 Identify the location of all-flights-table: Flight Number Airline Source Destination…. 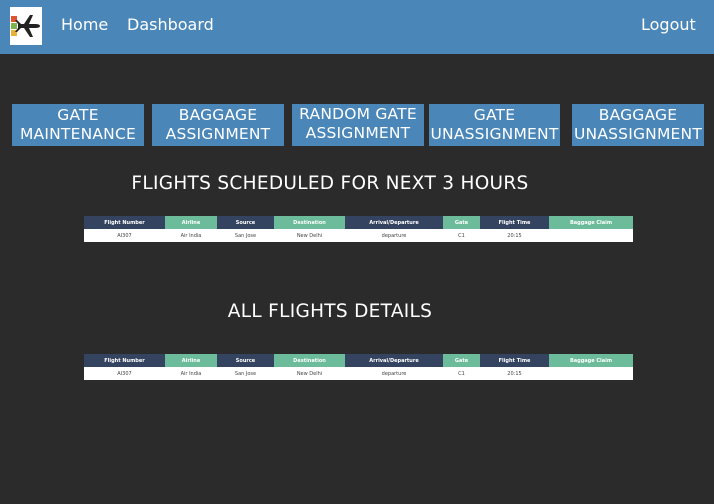
(358, 367).